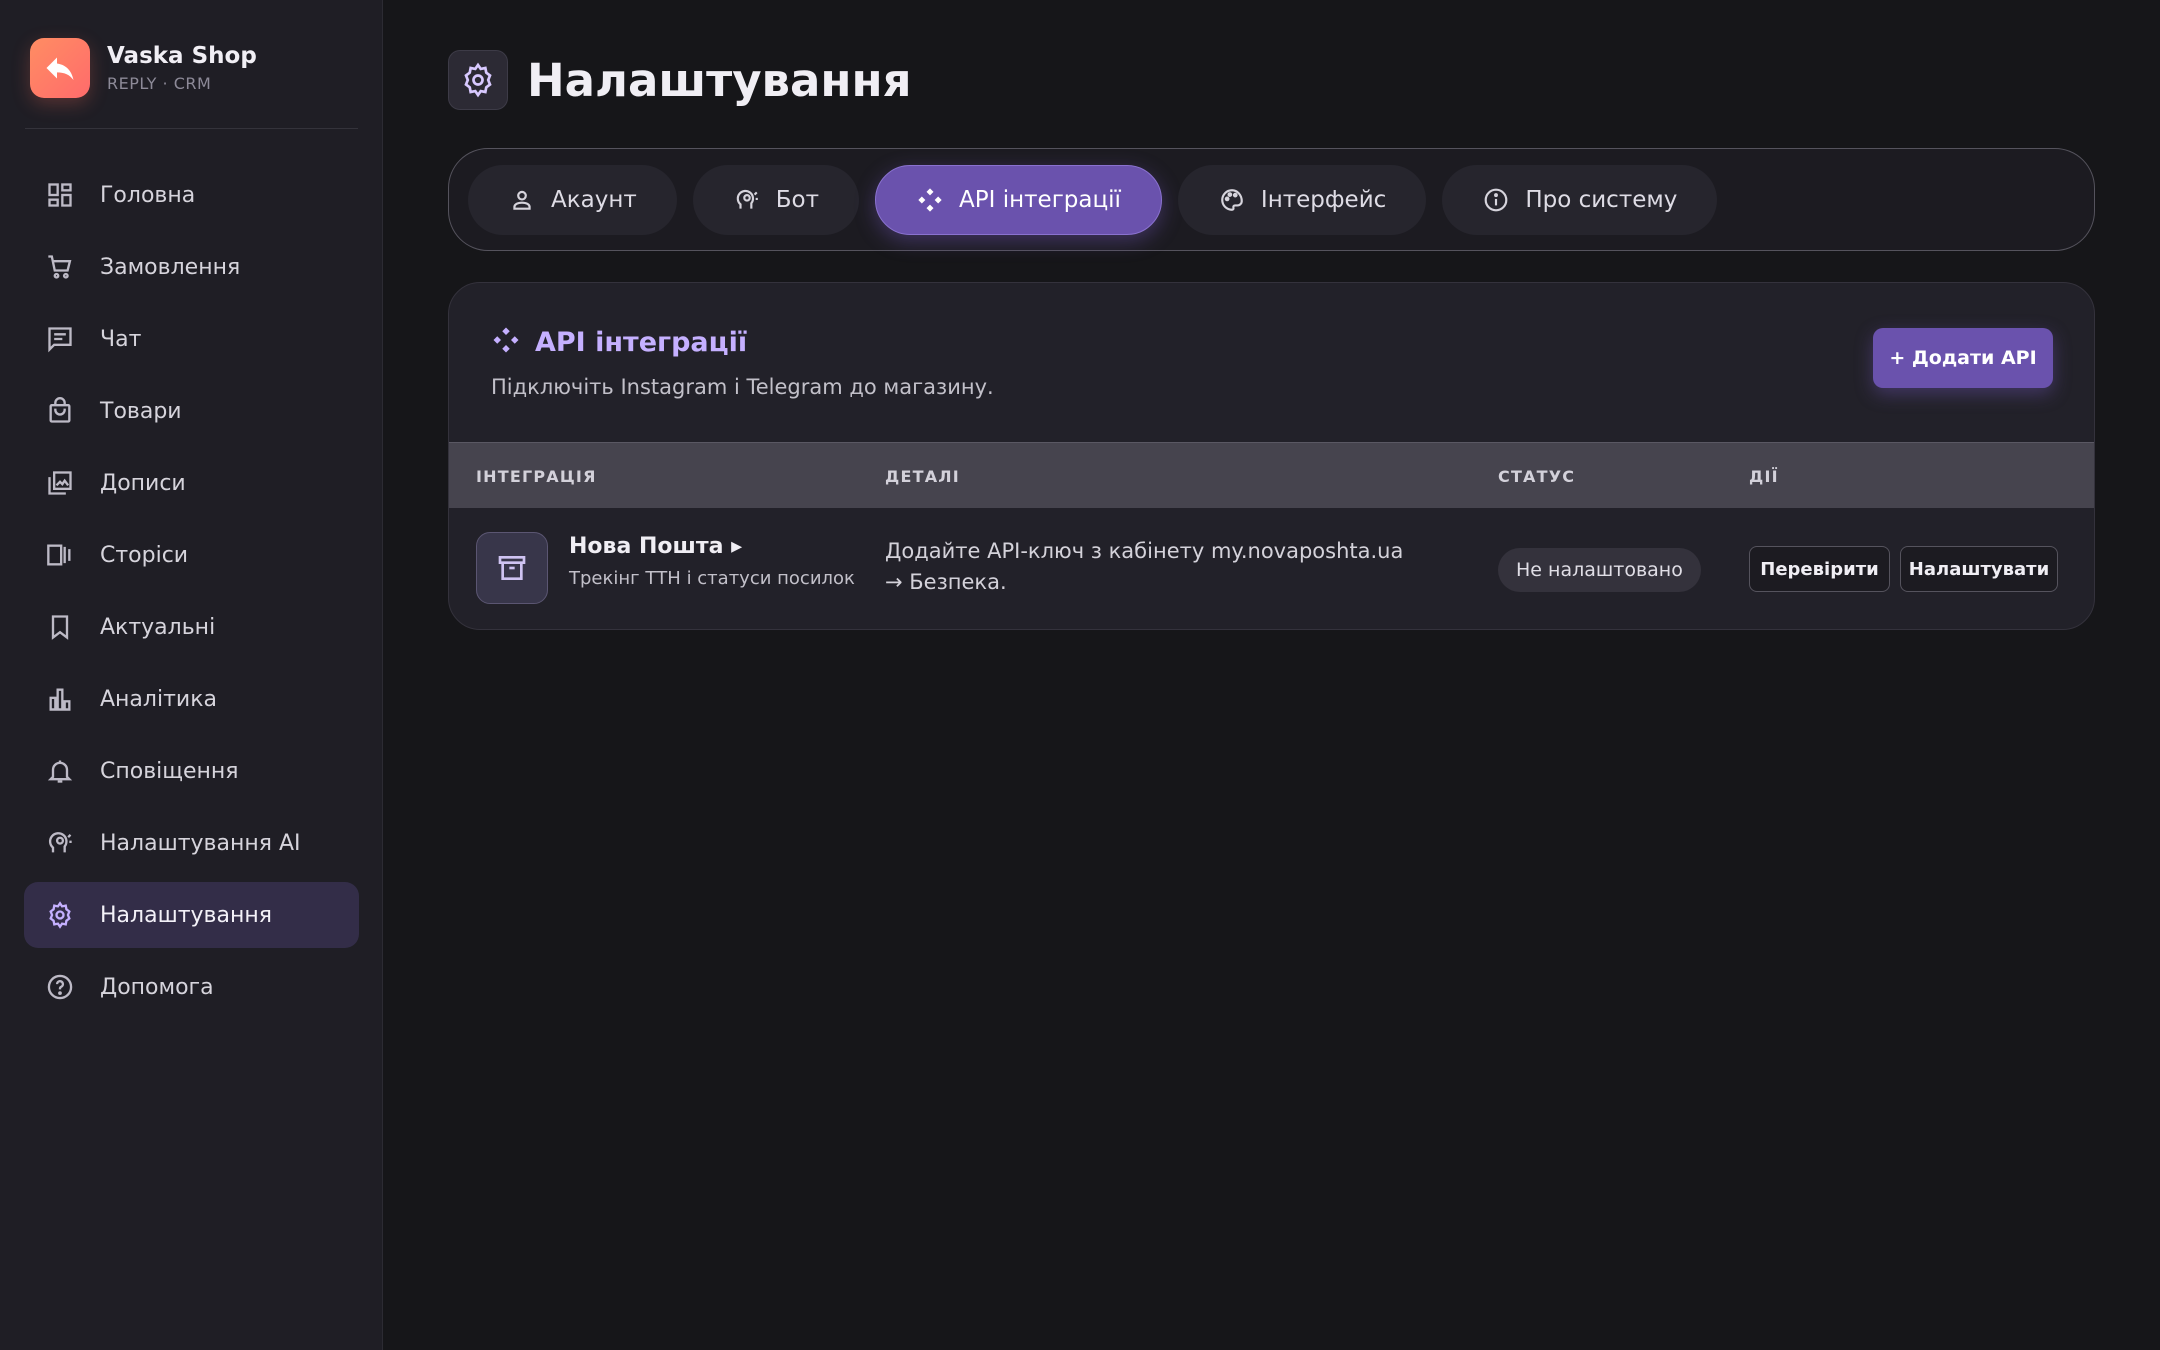 The width and height of the screenshot is (2160, 1350). What do you see at coordinates (144, 555) in the screenshot?
I see `sidebar-item-label: Сторіси` at bounding box center [144, 555].